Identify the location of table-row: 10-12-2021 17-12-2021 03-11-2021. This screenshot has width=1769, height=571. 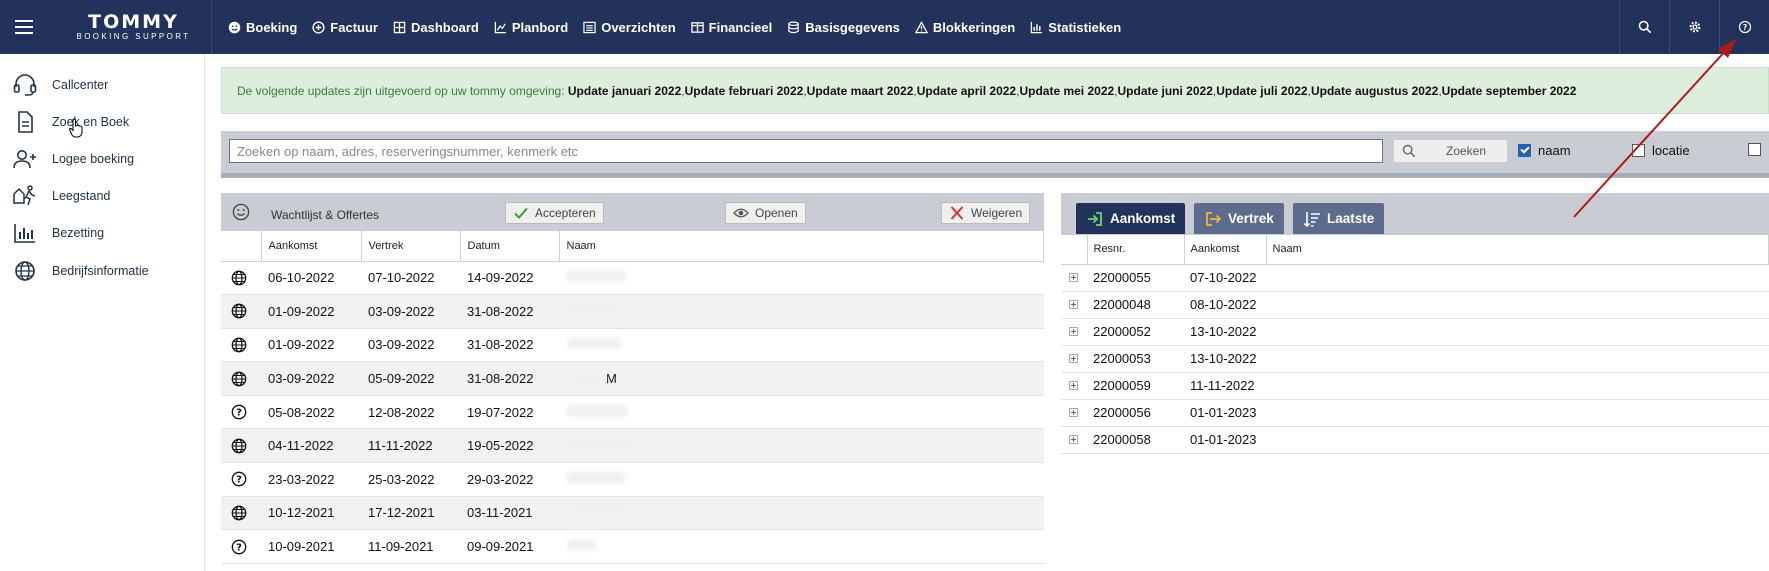
(632, 513).